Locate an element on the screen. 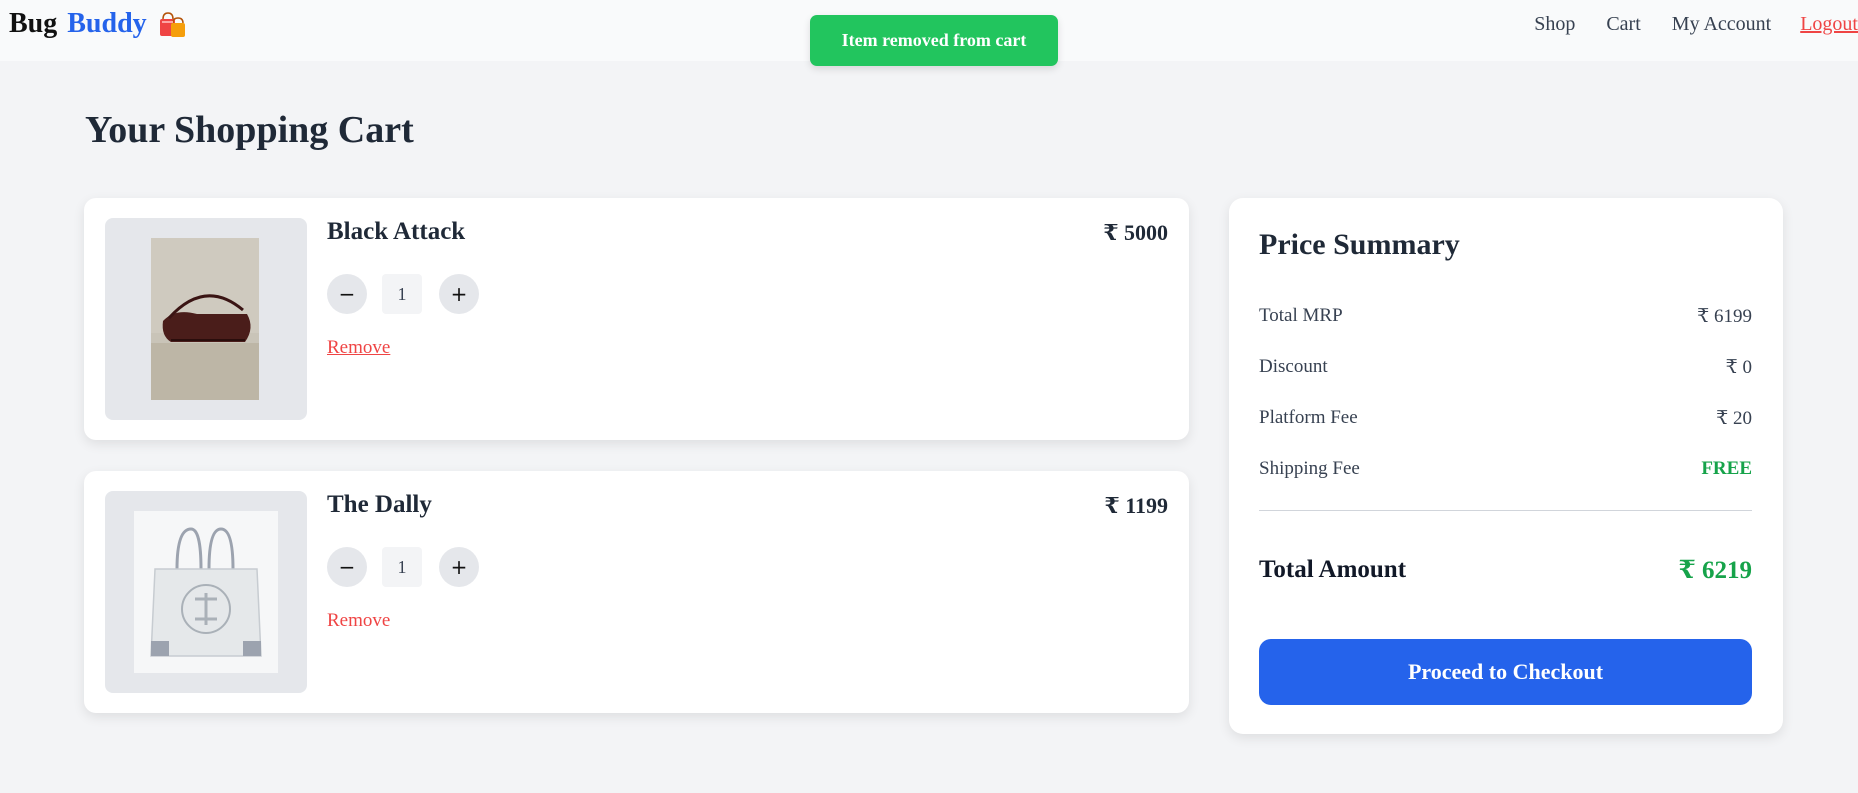 This screenshot has height=793, width=1858. summary-row-total-mrp: Total MRP ₹ 6199 is located at coordinates (1505, 316).